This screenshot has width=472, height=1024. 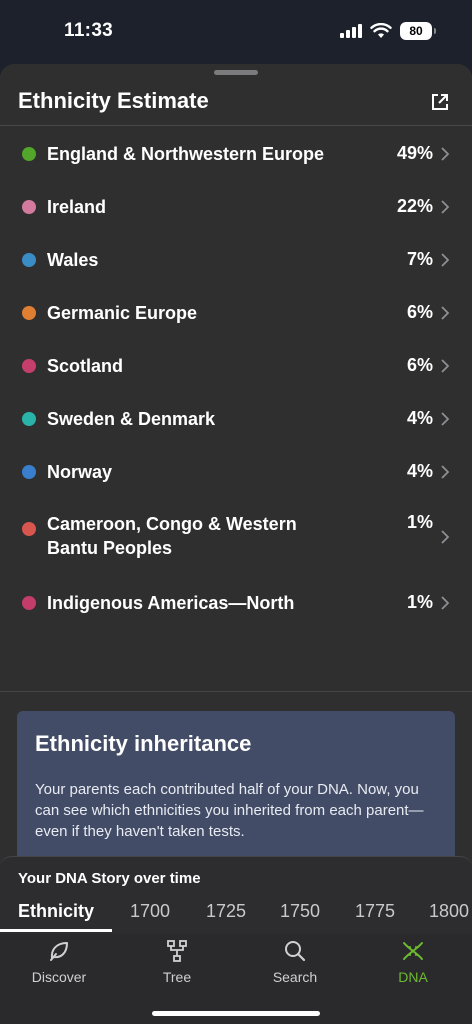 What do you see at coordinates (56, 916) in the screenshot?
I see `story-tab-ethnicity: Ethnicity` at bounding box center [56, 916].